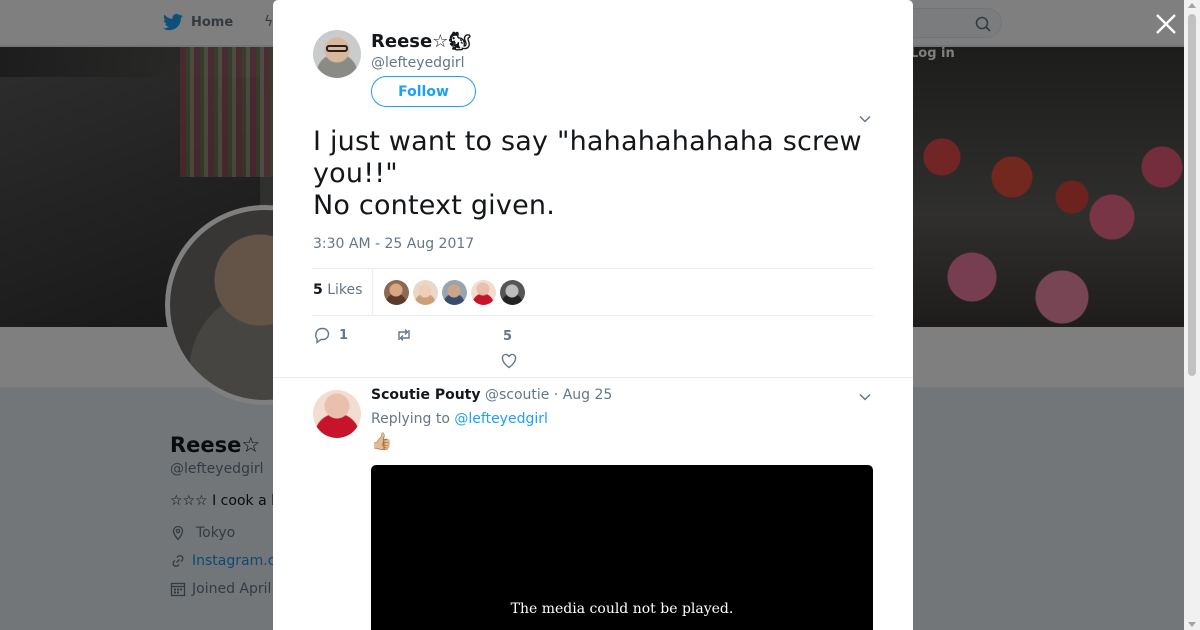  I want to click on replying-to-handle: @lefteyedgirl, so click(501, 419).